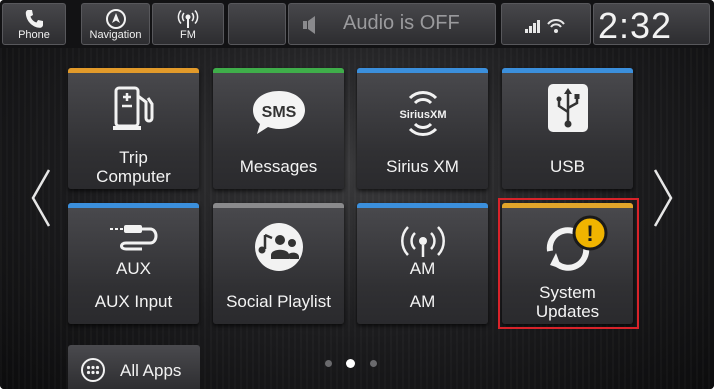 The height and width of the screenshot is (389, 714). I want to click on page-dot-active, so click(350, 363).